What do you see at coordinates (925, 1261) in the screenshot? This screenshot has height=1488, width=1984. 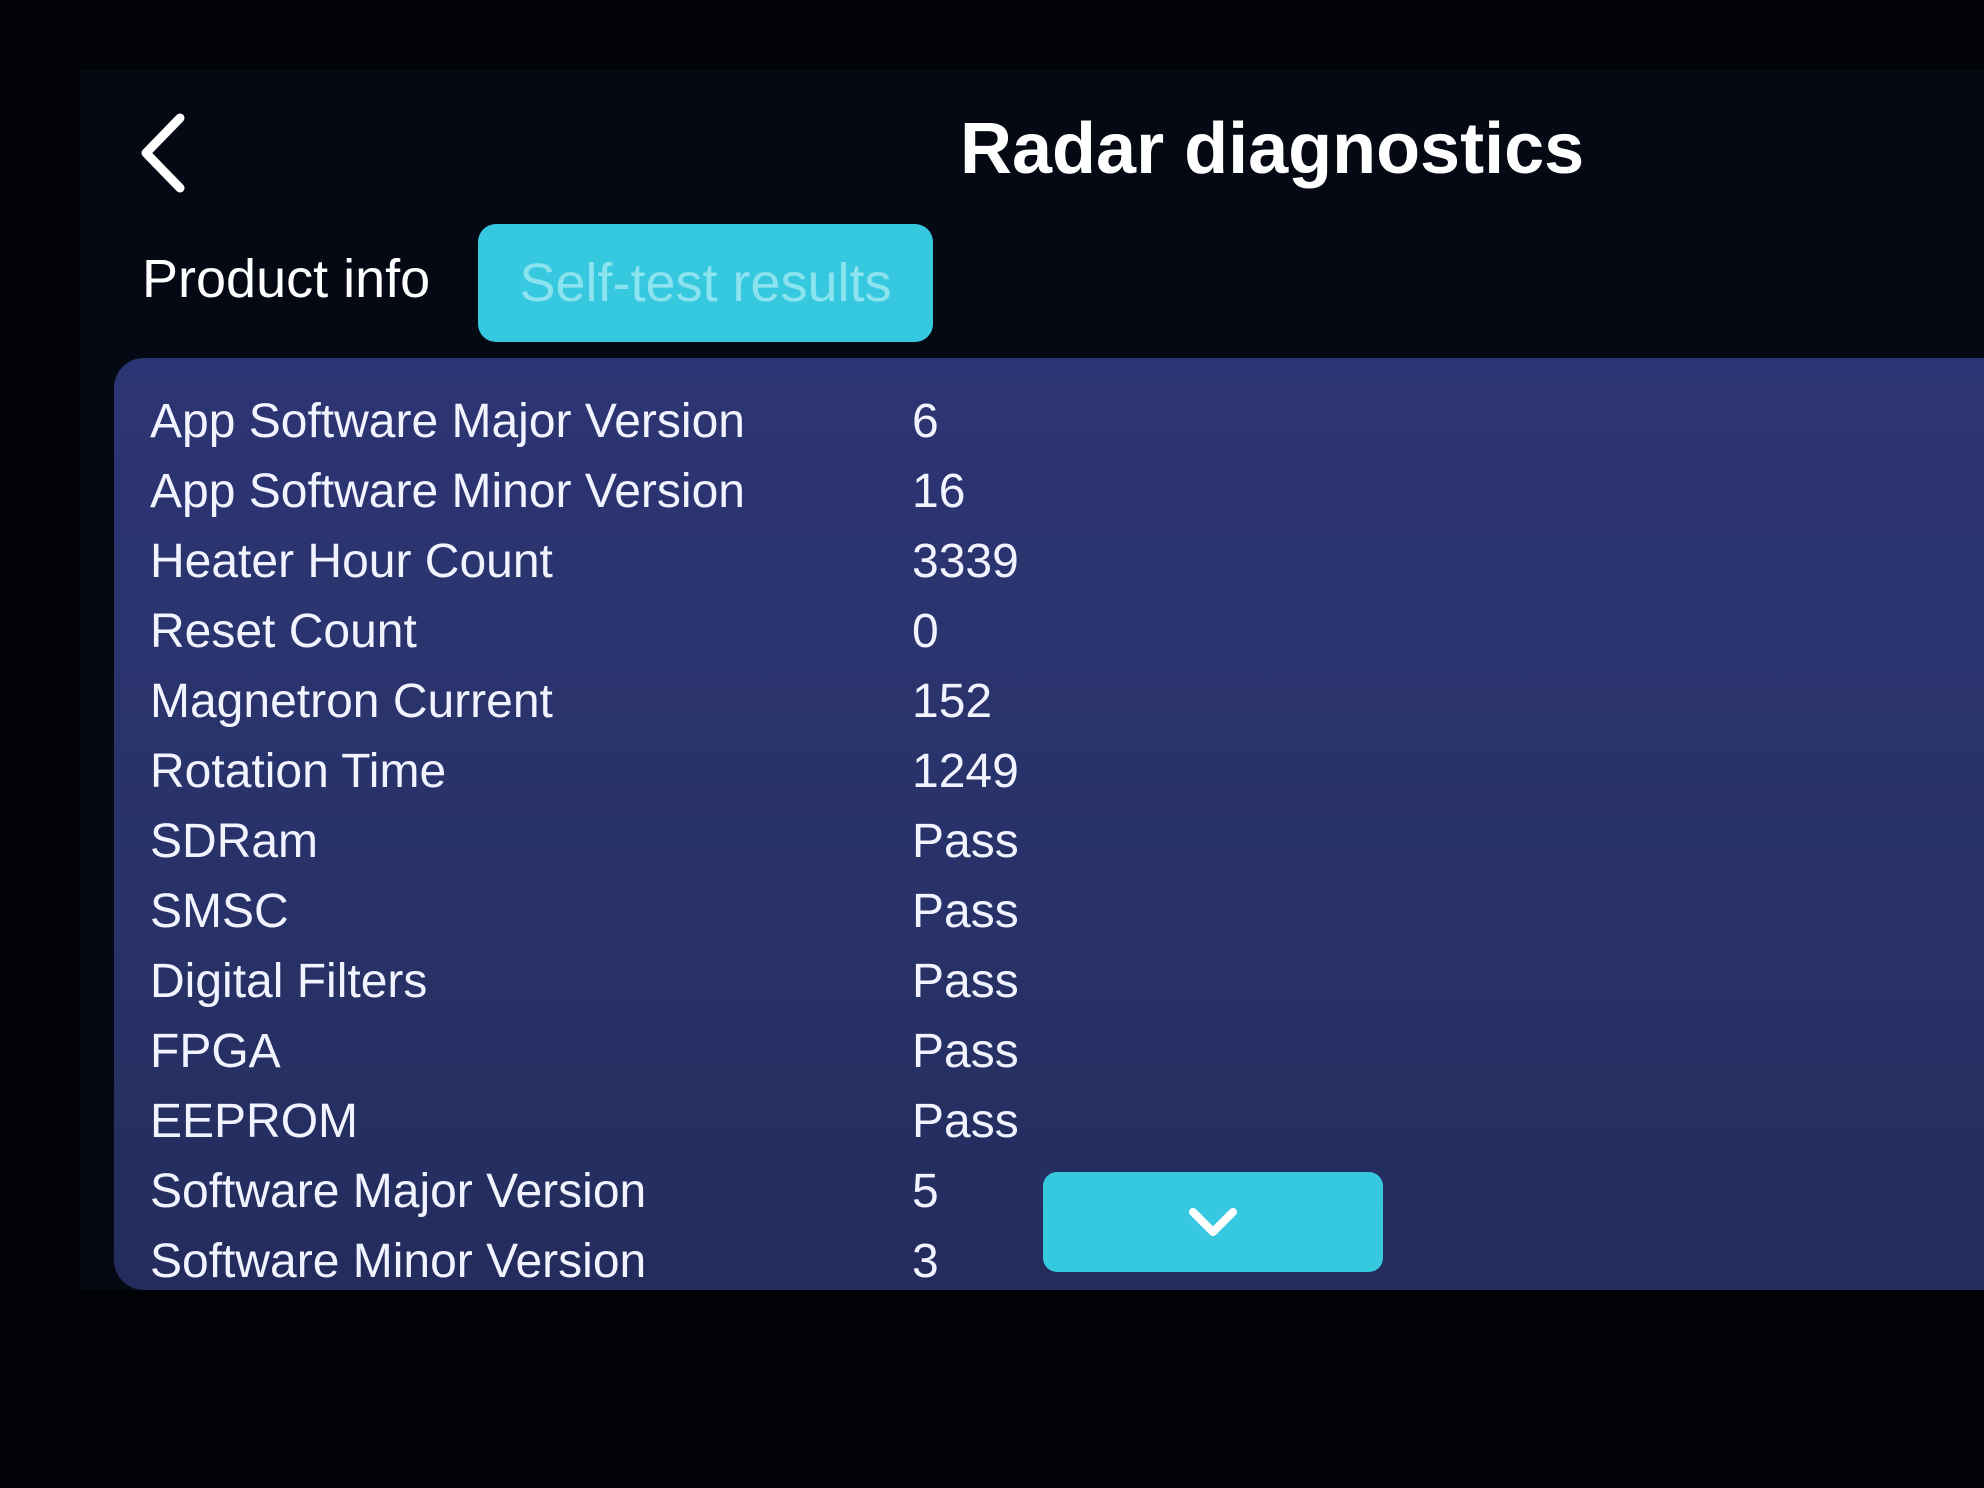 I see `result-value: 3` at bounding box center [925, 1261].